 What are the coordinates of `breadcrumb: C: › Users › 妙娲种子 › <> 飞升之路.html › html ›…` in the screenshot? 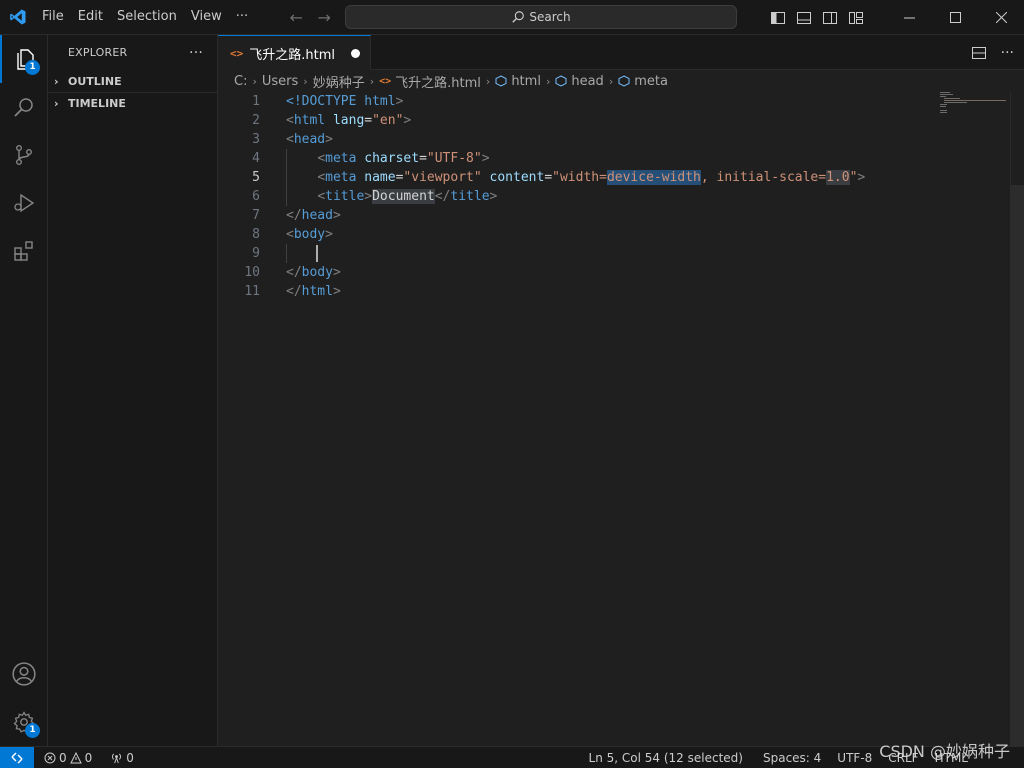 It's located at (621, 81).